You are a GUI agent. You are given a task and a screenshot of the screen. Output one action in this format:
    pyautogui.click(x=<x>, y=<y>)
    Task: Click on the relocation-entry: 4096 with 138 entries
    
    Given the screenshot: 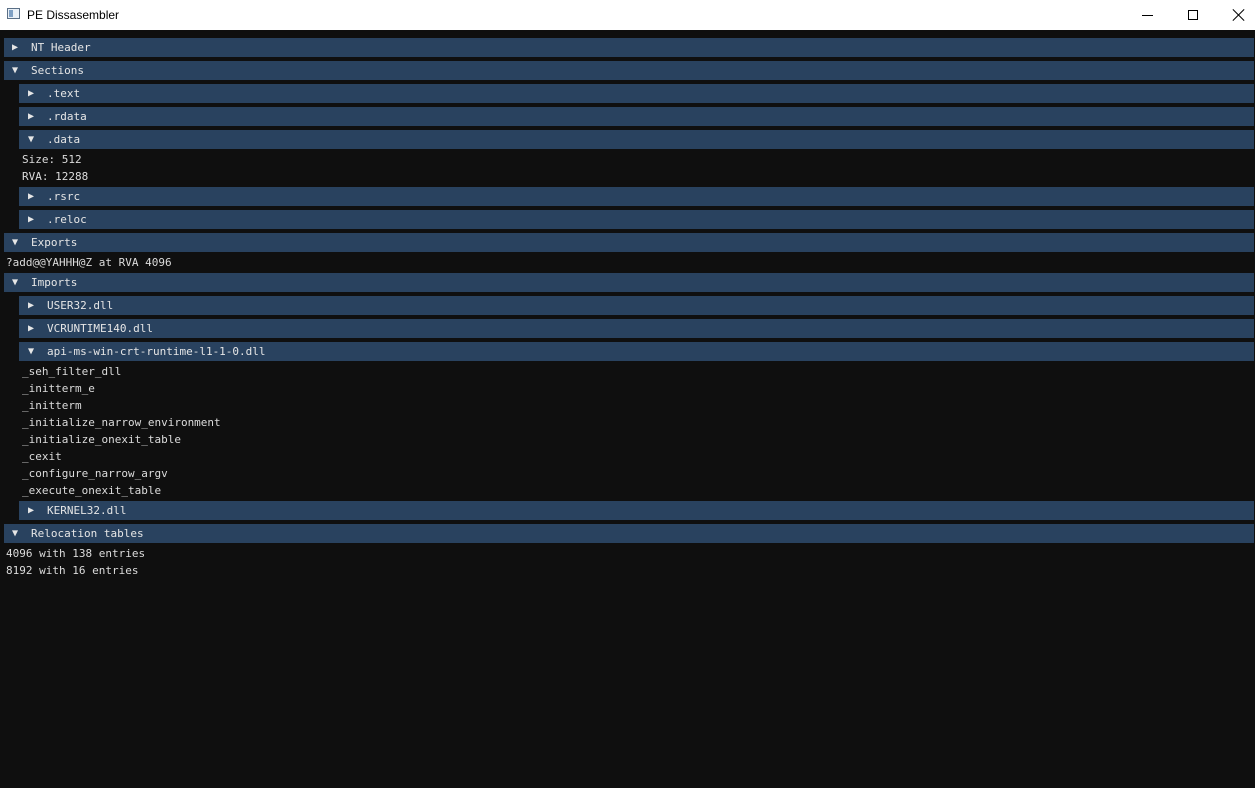 What is the action you would take?
    pyautogui.click(x=76, y=553)
    